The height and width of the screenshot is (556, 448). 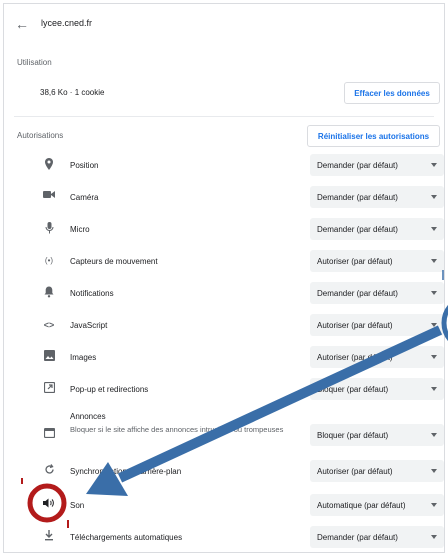 I want to click on clear-data-button: Effacer les données, so click(x=392, y=93).